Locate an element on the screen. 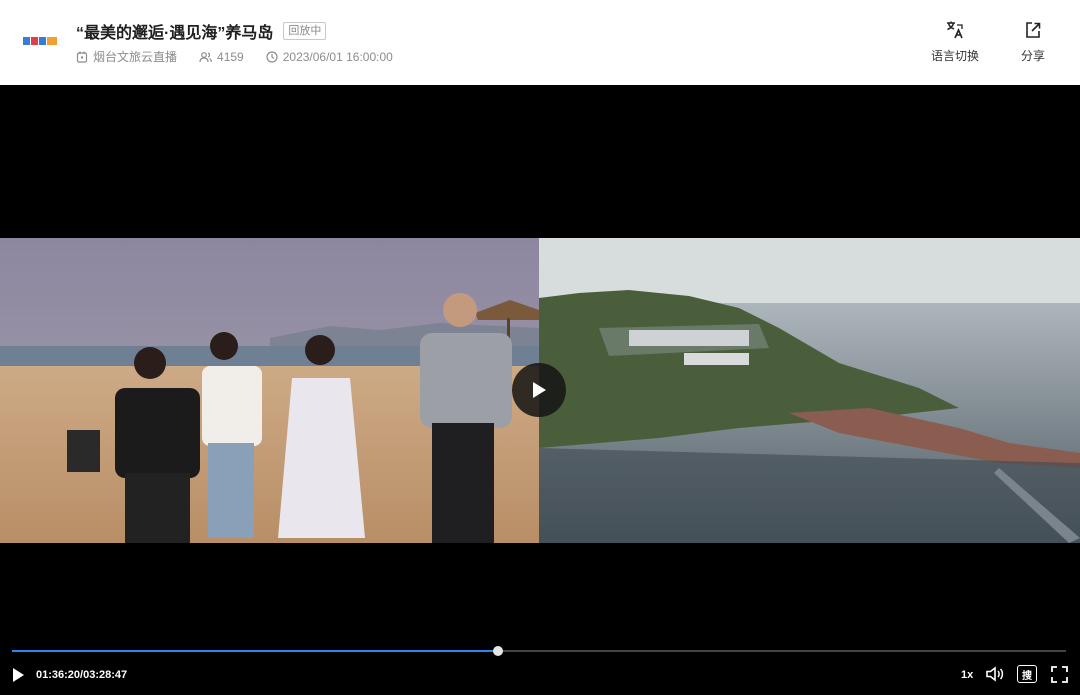  time-display: 01:36:20/03:28:47 is located at coordinates (81, 675).